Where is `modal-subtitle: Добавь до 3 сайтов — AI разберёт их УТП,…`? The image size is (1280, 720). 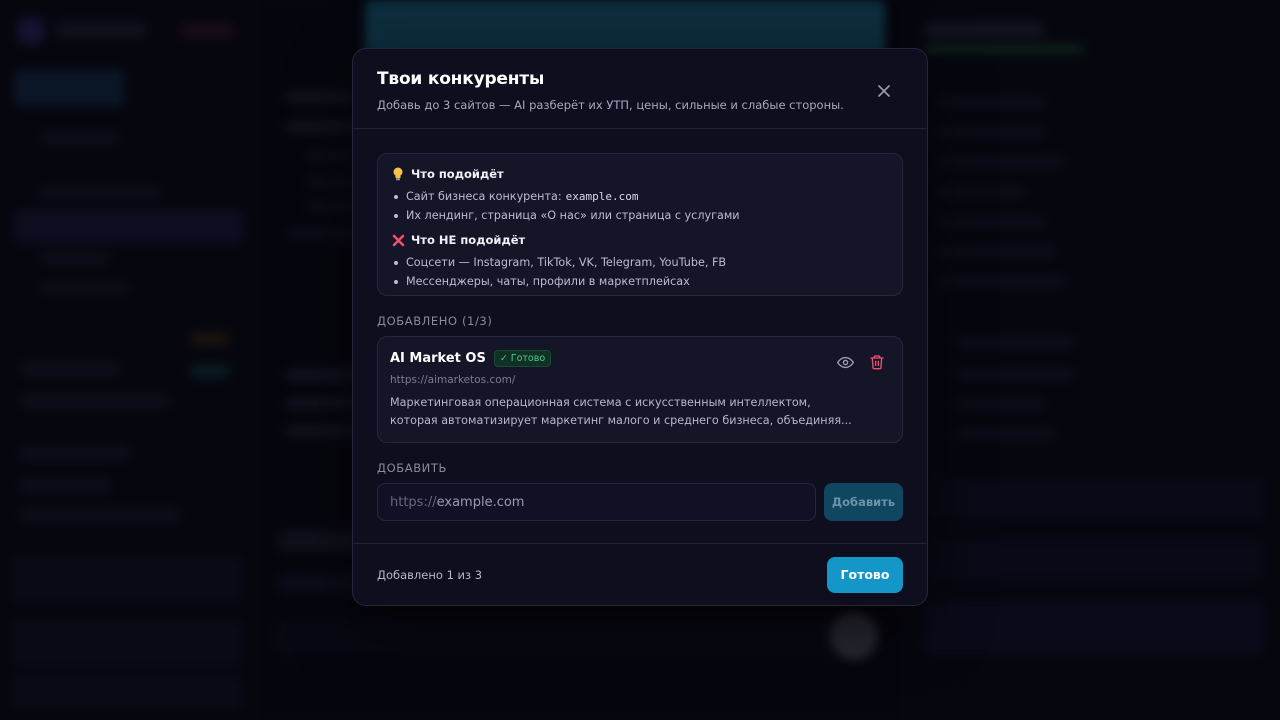
modal-subtitle: Добавь до 3 сайтов — AI разберёт их УТП,… is located at coordinates (610, 105).